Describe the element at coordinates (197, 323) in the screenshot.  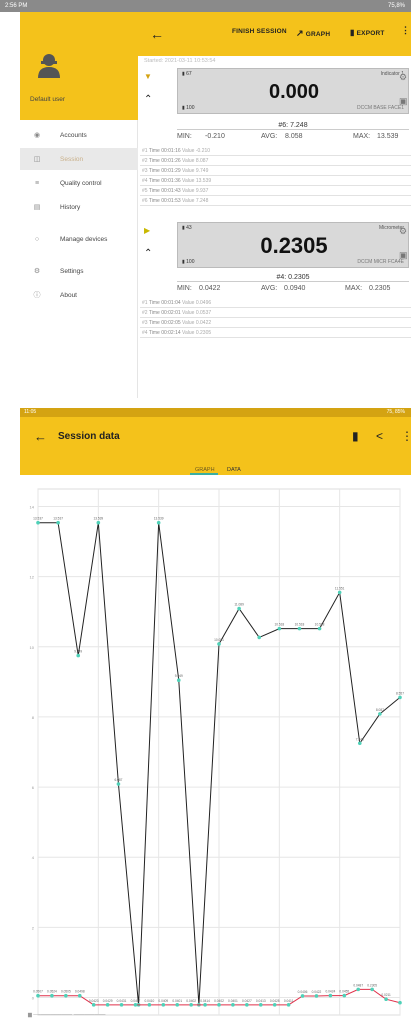
I see `reading-value: Value 0.0422` at that location.